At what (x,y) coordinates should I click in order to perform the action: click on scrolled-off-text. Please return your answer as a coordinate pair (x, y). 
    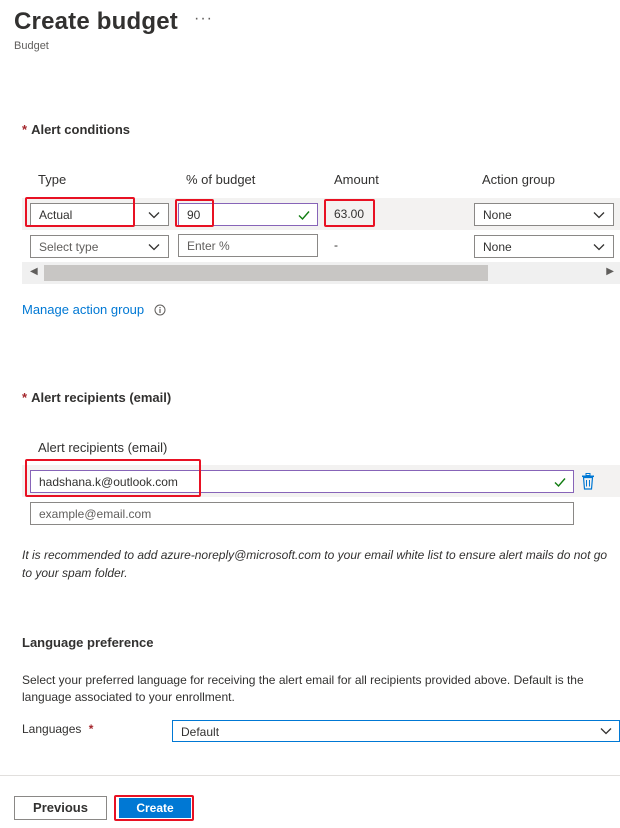
    Looking at the image, I should click on (250, 59).